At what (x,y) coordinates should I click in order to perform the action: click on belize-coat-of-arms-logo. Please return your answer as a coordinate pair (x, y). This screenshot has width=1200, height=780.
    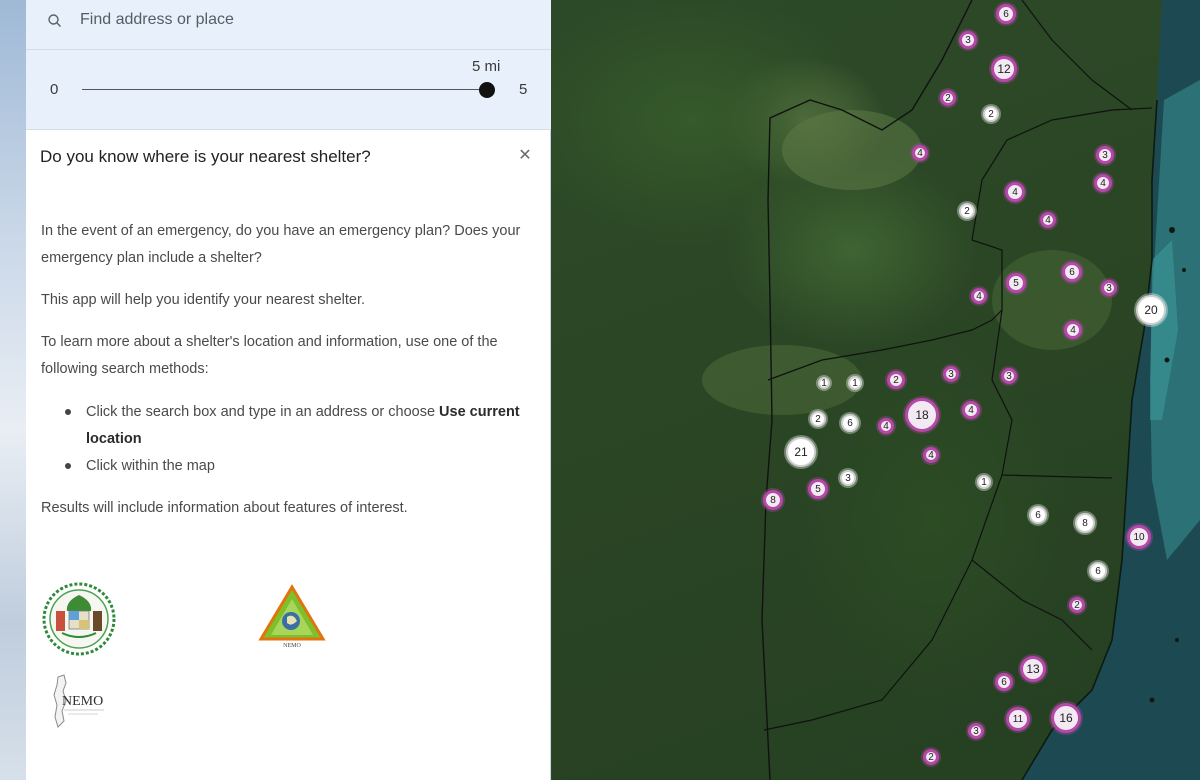
    Looking at the image, I should click on (79, 619).